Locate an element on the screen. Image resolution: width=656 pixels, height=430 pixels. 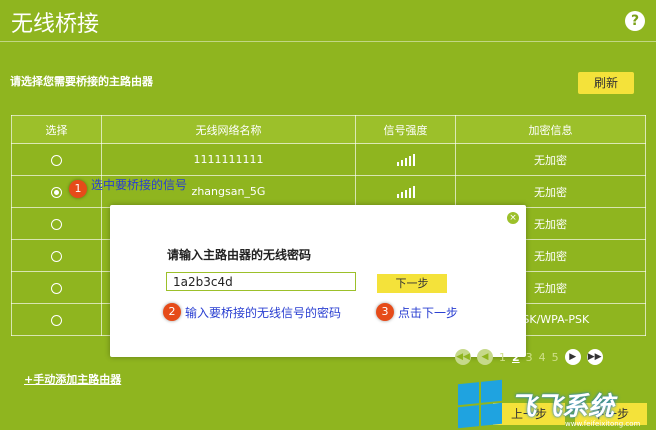
radio-selected-icon is located at coordinates (56, 192).